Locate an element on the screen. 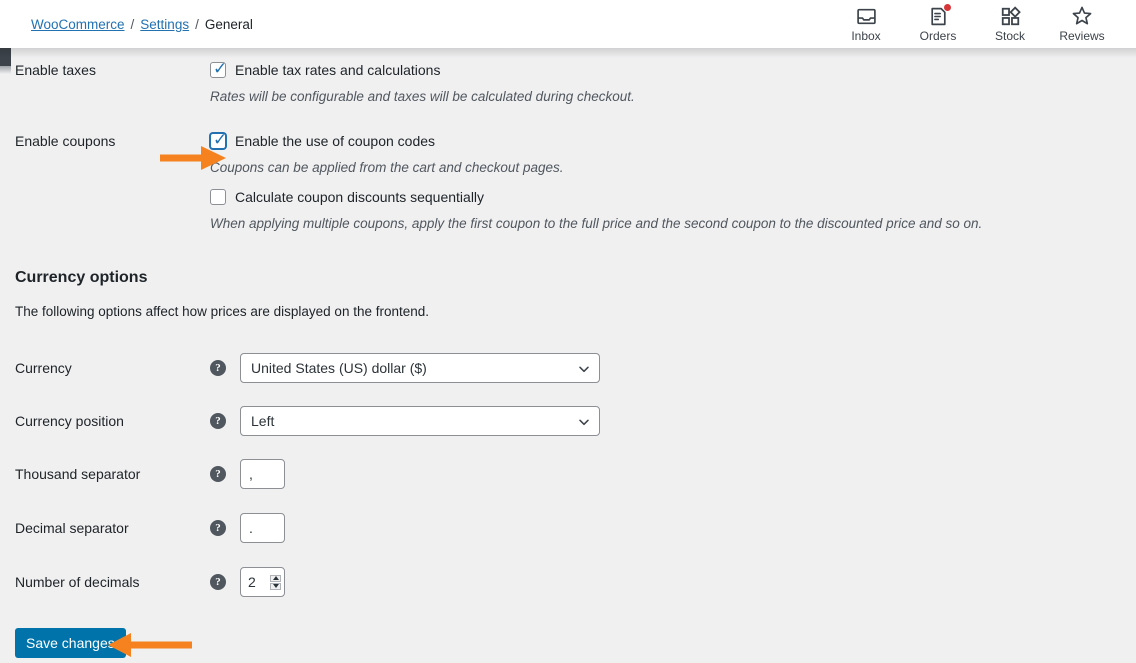  setting-row-currency-position: Currency position ? Left is located at coordinates (568, 421).